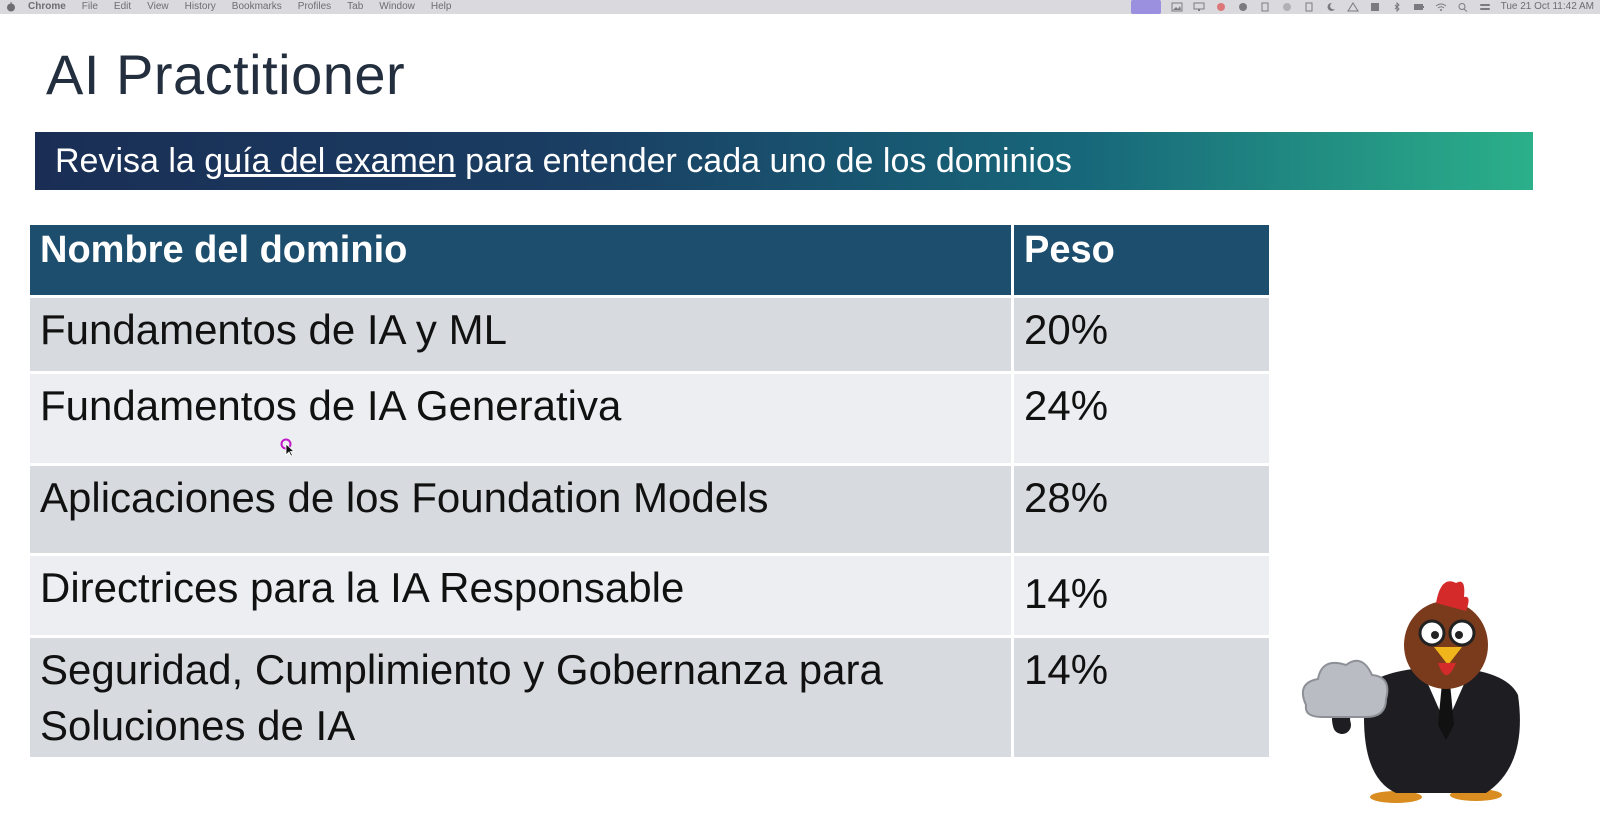  I want to click on banner-text-after: para entender cada uno de los dominios, so click(763, 161).